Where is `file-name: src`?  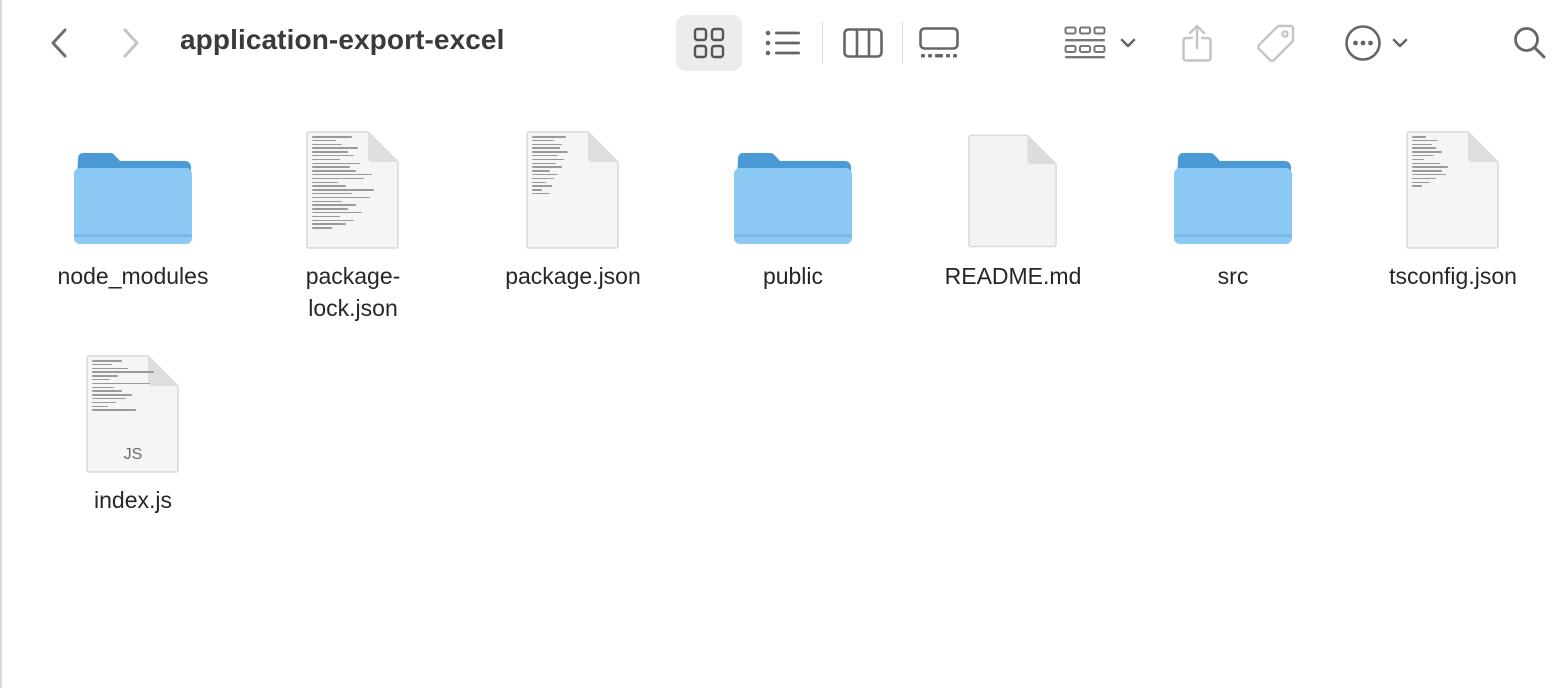
file-name: src is located at coordinates (1233, 276).